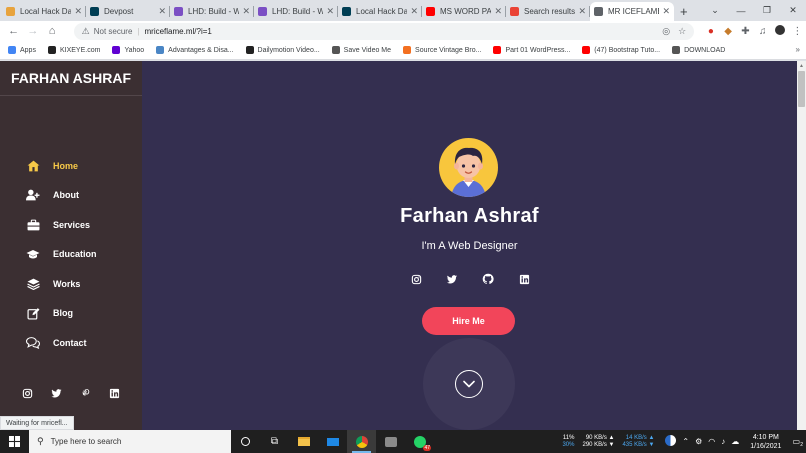 The width and height of the screenshot is (806, 453). I want to click on file-explorer-icon, so click(303, 441).